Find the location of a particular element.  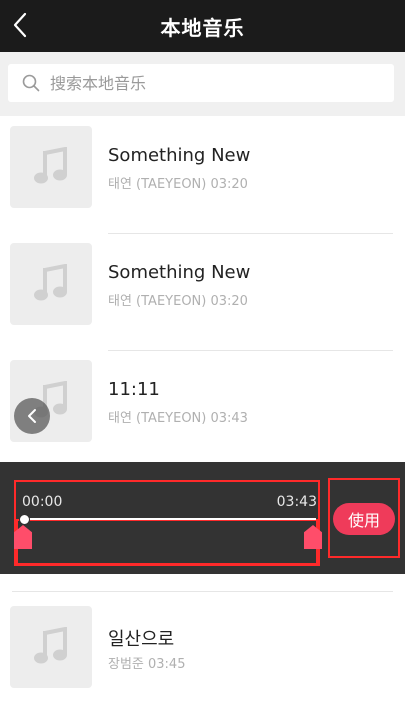

song-title: 11:11 is located at coordinates (134, 389).